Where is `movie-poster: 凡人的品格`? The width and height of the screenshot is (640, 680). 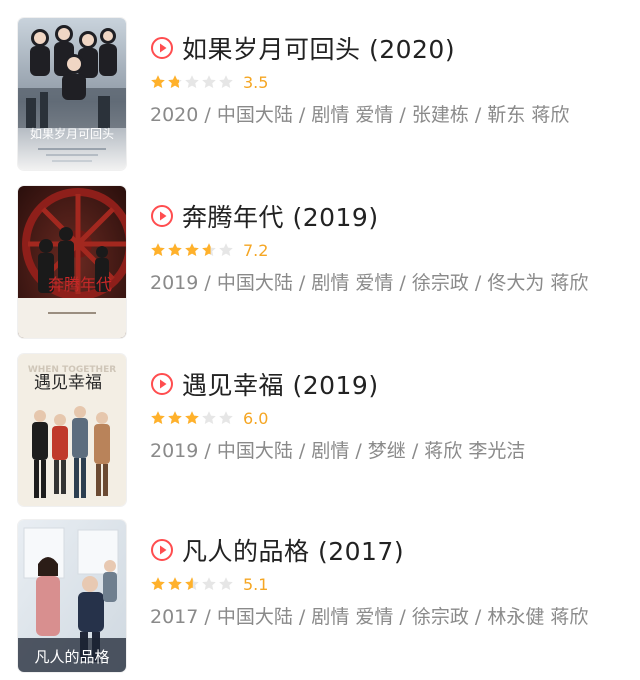 movie-poster: 凡人的品格 is located at coordinates (72, 596).